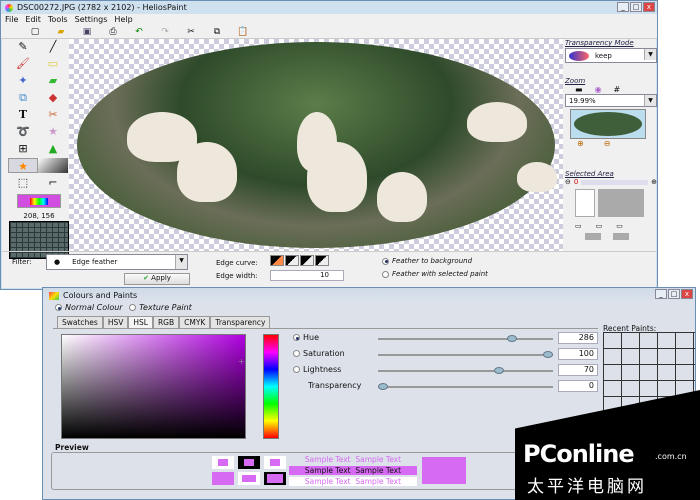 The width and height of the screenshot is (700, 500). I want to click on lasso-icon: ➰, so click(23, 131).